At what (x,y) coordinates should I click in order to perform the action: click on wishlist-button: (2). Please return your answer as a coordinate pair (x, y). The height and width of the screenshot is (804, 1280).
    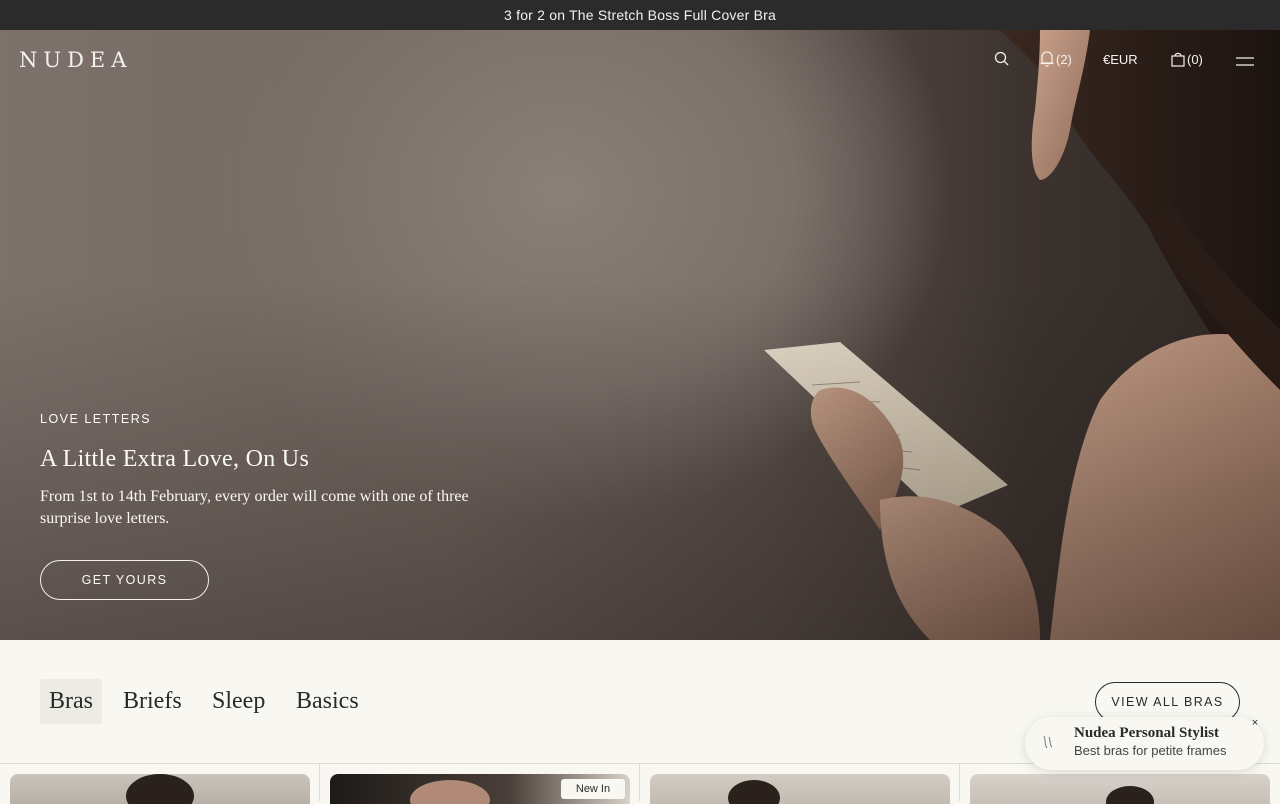
    Looking at the image, I should click on (1056, 59).